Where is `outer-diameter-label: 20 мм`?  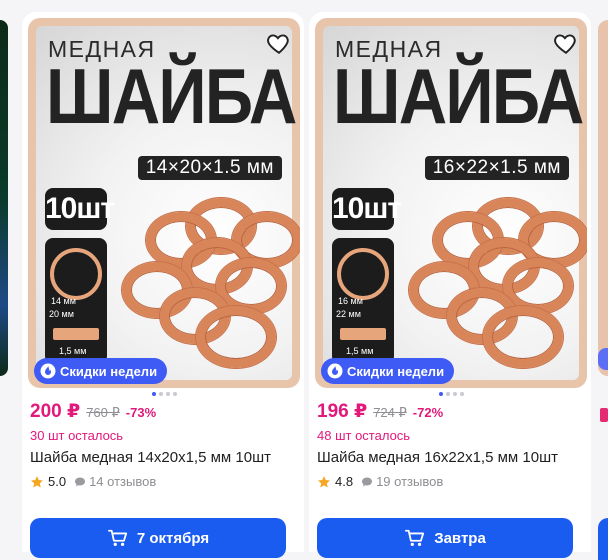 outer-diameter-label: 20 мм is located at coordinates (61, 314).